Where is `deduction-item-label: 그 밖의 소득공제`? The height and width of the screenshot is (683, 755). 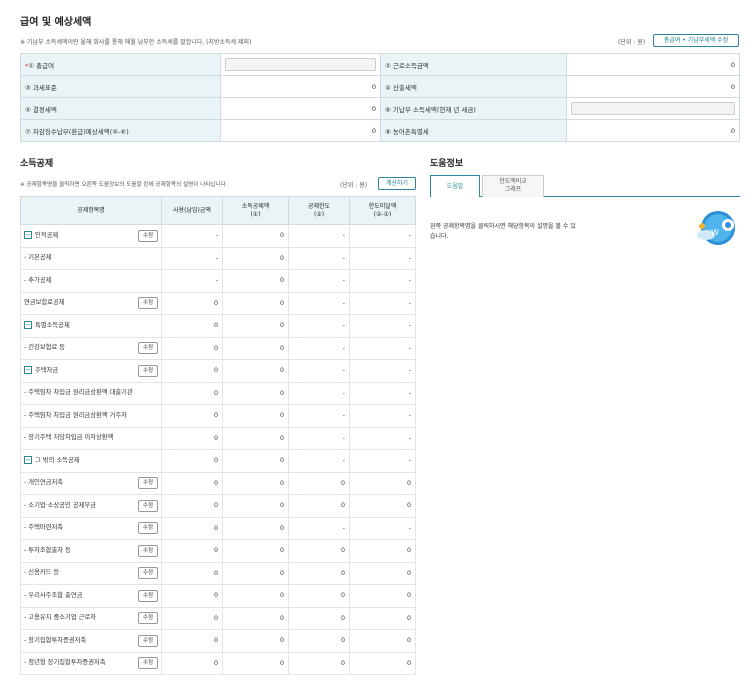 deduction-item-label: 그 밖의 소득공제 is located at coordinates (57, 461).